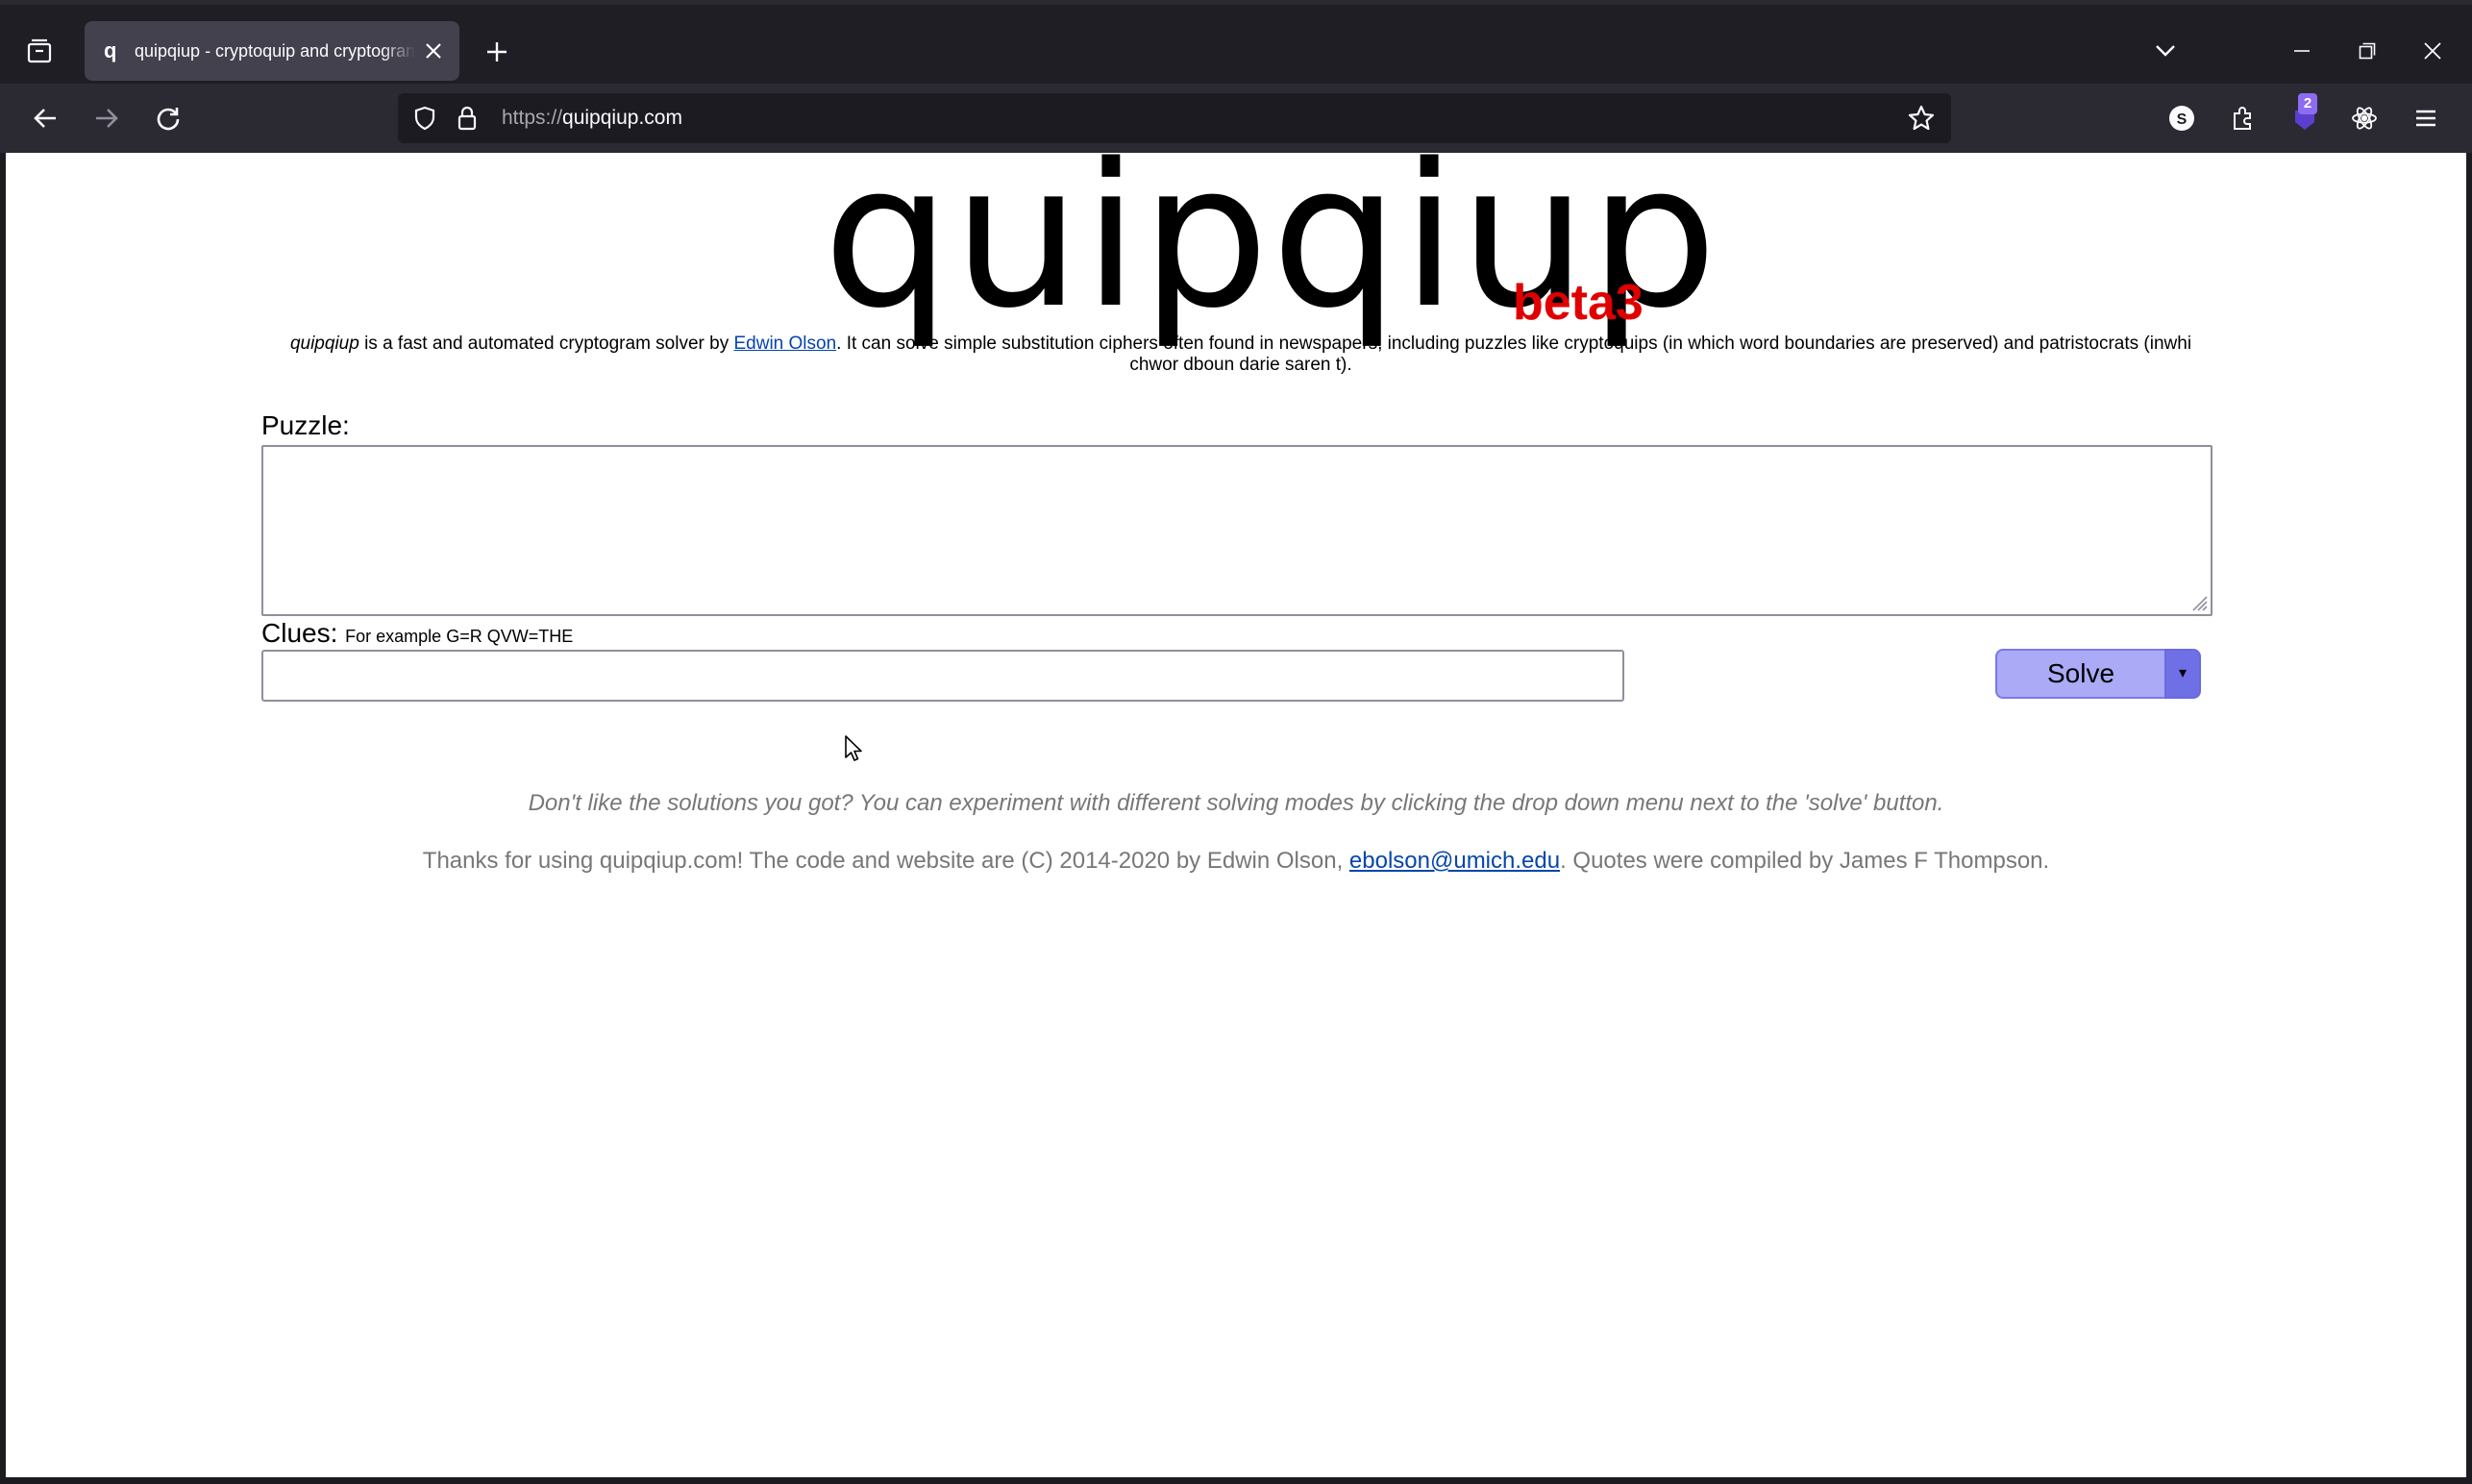  Describe the element at coordinates (467, 118) in the screenshot. I see `lock-icon` at that location.